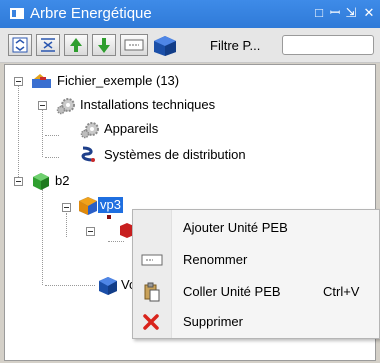 This screenshot has width=380, height=363. Describe the element at coordinates (235, 227) in the screenshot. I see `menu-item-label: Ajouter Unité PEB` at that location.